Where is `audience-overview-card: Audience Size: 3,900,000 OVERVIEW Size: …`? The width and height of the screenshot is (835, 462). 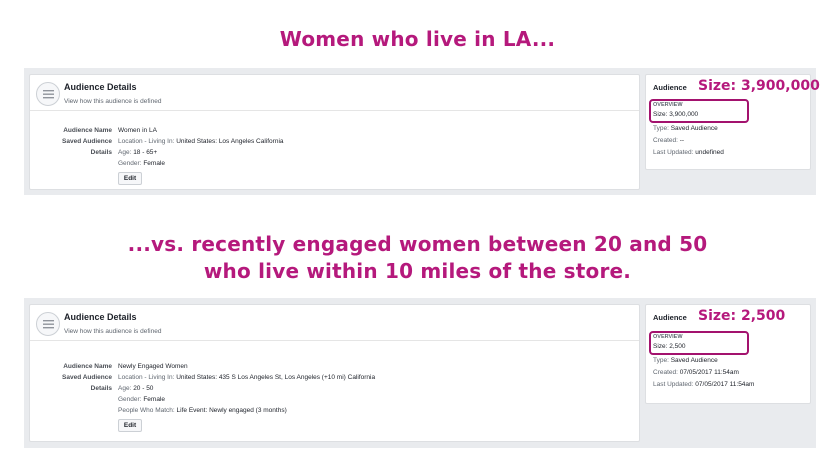 audience-overview-card: Audience Size: 3,900,000 OVERVIEW Size: … is located at coordinates (732, 122).